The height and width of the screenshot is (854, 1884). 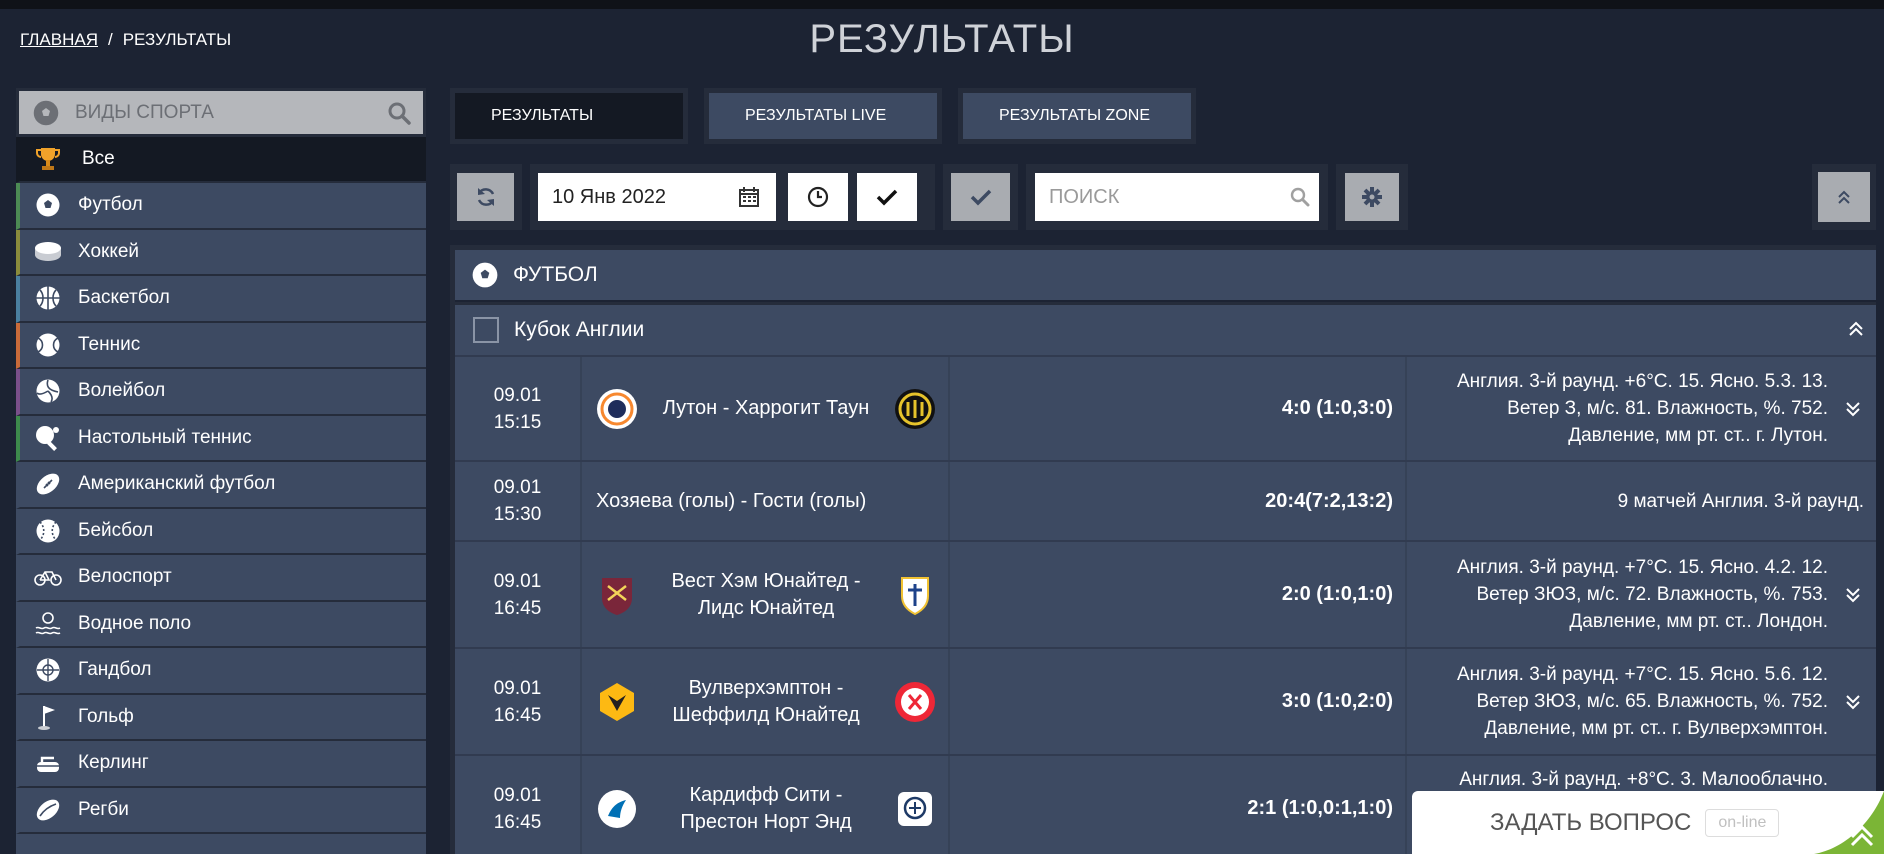 What do you see at coordinates (1179, 594) in the screenshot?
I see `match-score: 2:0 (1:0,1:0)` at bounding box center [1179, 594].